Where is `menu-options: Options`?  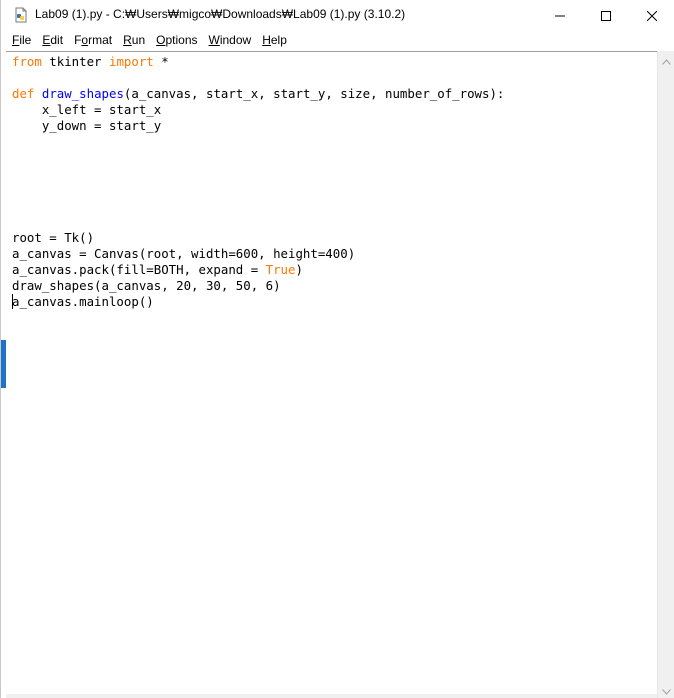
menu-options: Options is located at coordinates (176, 40).